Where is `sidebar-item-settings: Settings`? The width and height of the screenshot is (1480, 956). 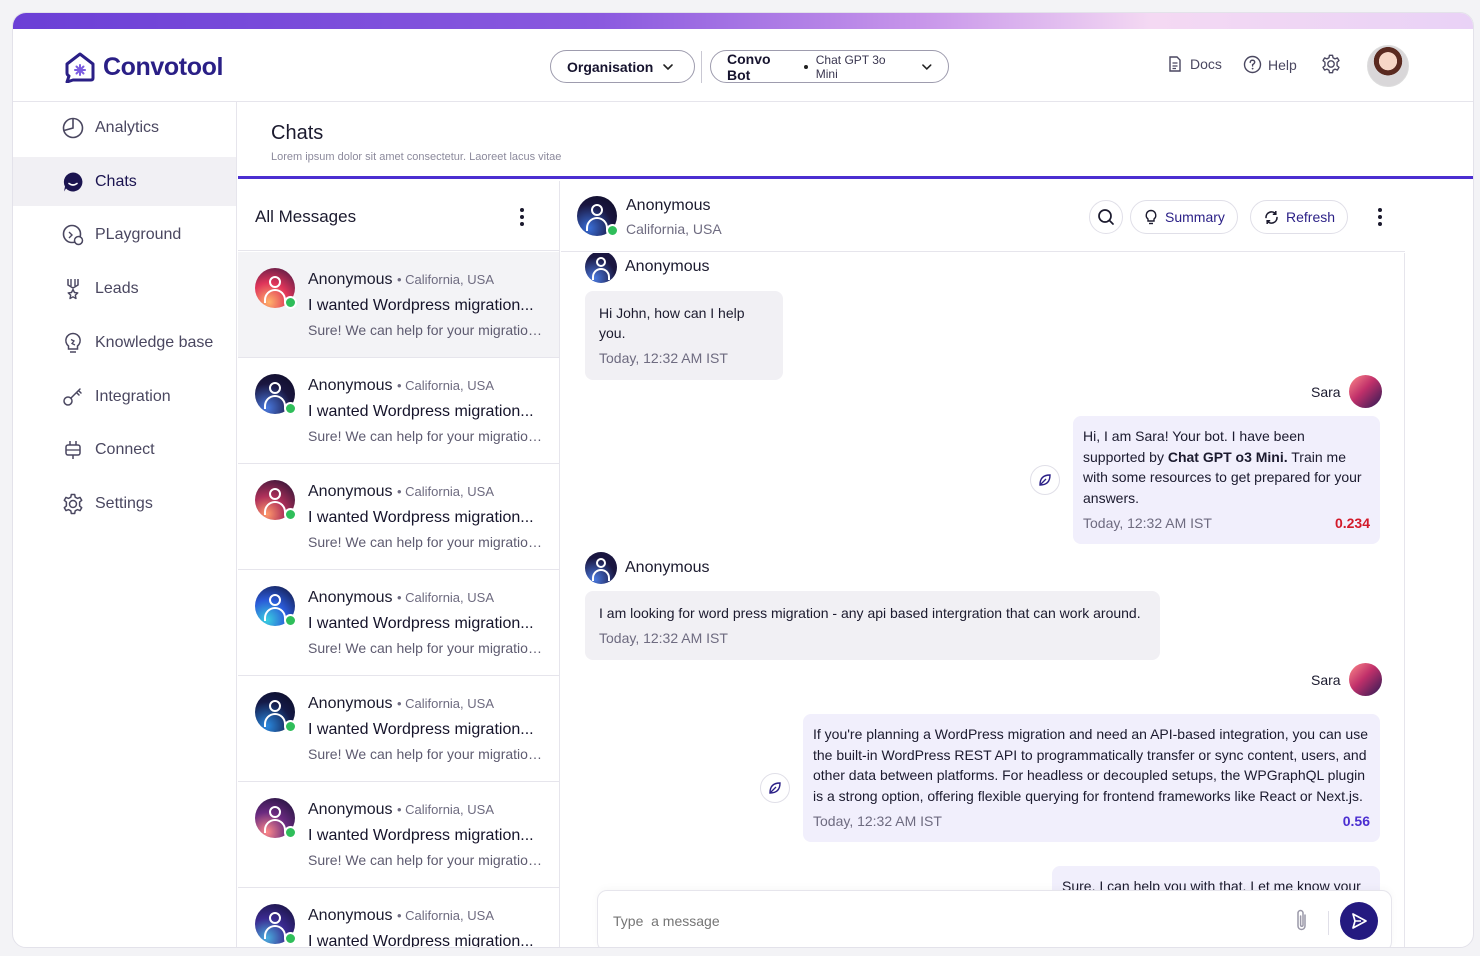
sidebar-item-settings: Settings is located at coordinates (124, 503).